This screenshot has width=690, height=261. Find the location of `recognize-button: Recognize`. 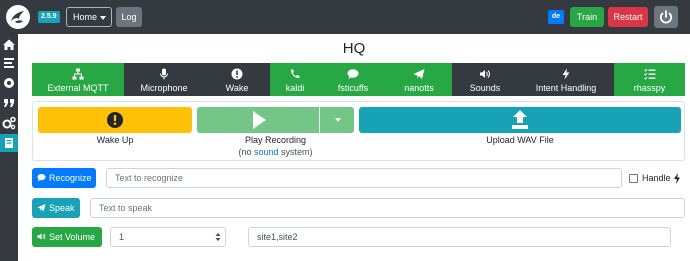

recognize-button: Recognize is located at coordinates (64, 178).